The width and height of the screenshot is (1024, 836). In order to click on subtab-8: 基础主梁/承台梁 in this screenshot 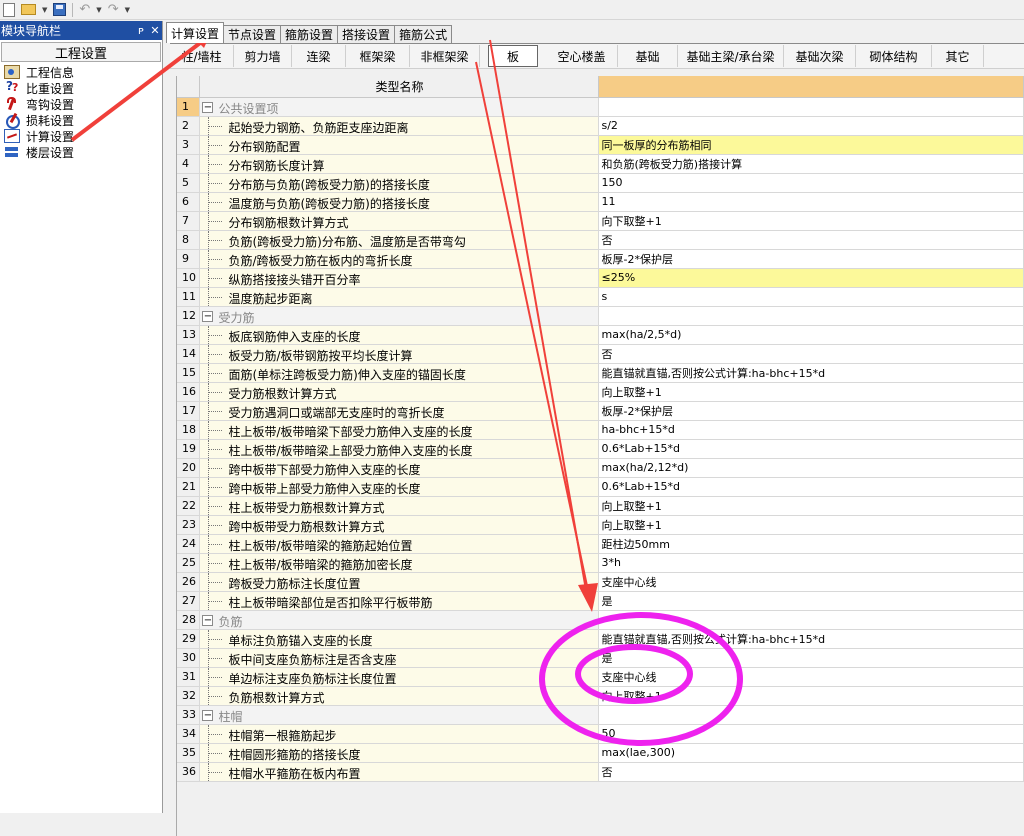, I will do `click(731, 56)`.